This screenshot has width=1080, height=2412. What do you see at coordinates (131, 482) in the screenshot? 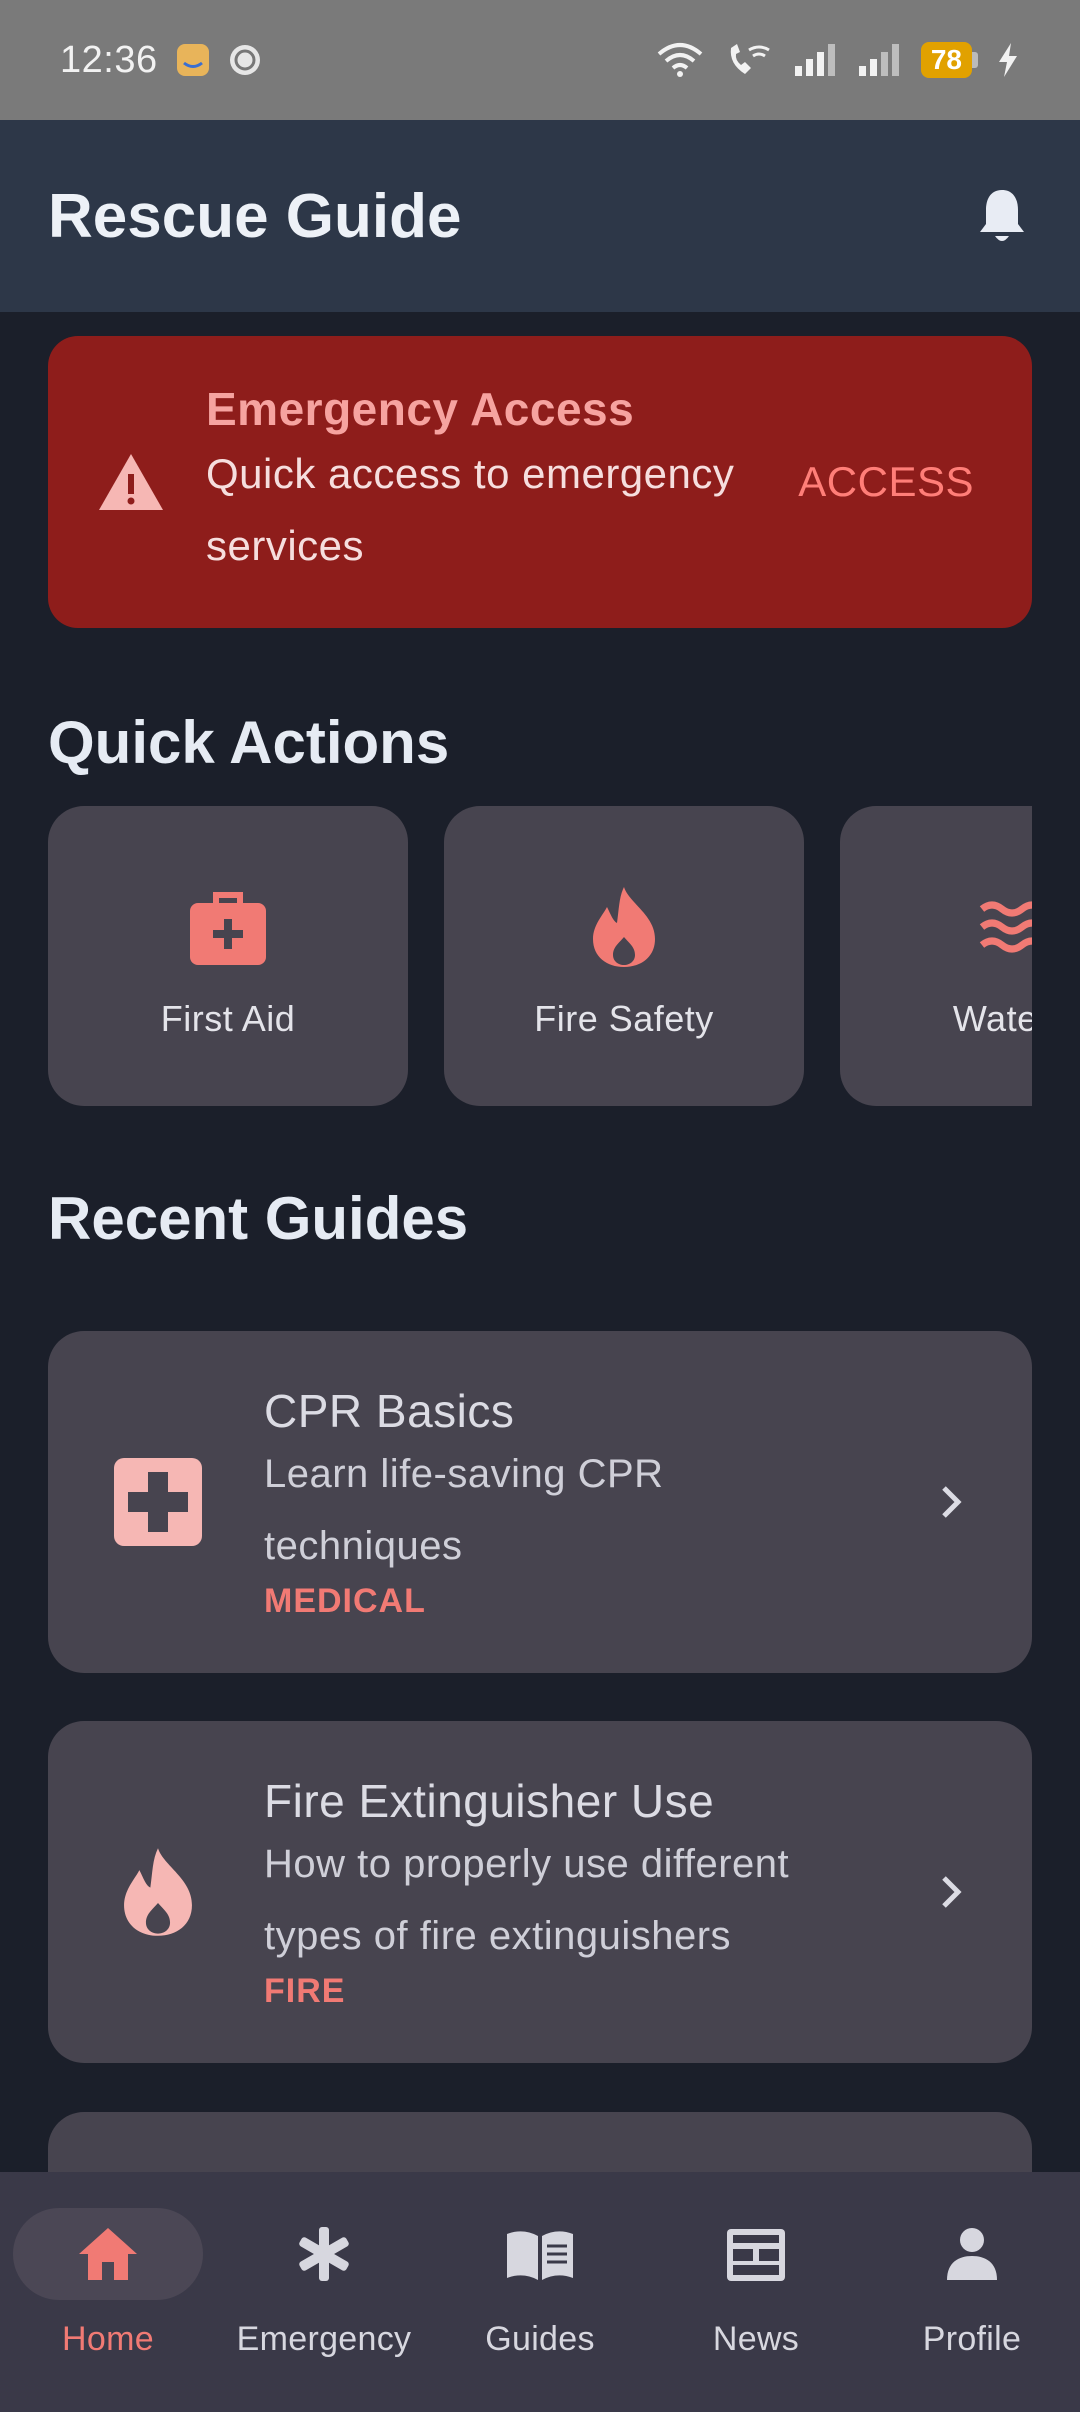
I see `warning-icon` at bounding box center [131, 482].